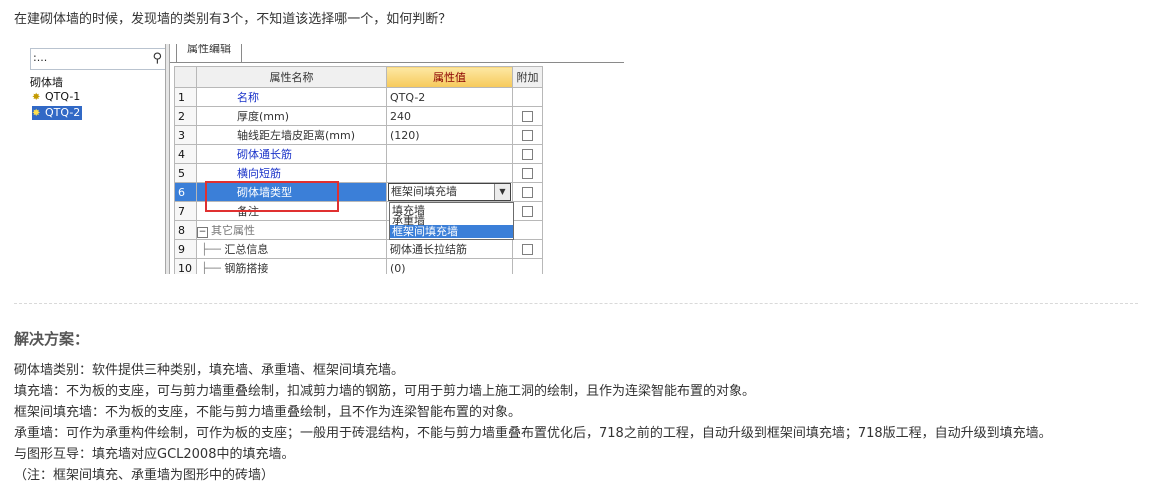 This screenshot has height=491, width=1151. I want to click on wall-type-select: 框架间填充墙 ▼, so click(449, 192).